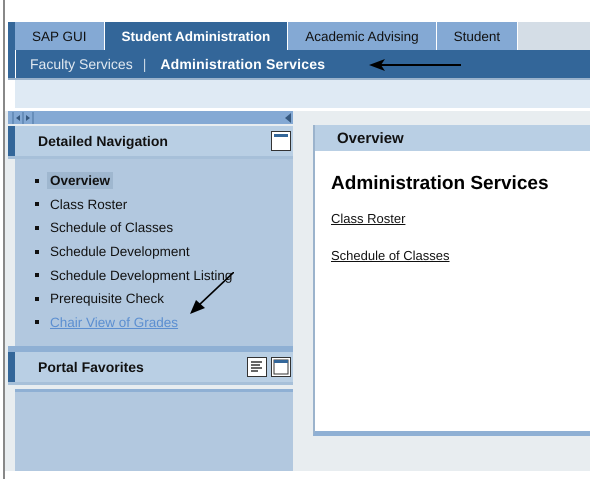 The height and width of the screenshot is (479, 590). Describe the element at coordinates (368, 218) in the screenshot. I see `content-link: Class Roster` at that location.